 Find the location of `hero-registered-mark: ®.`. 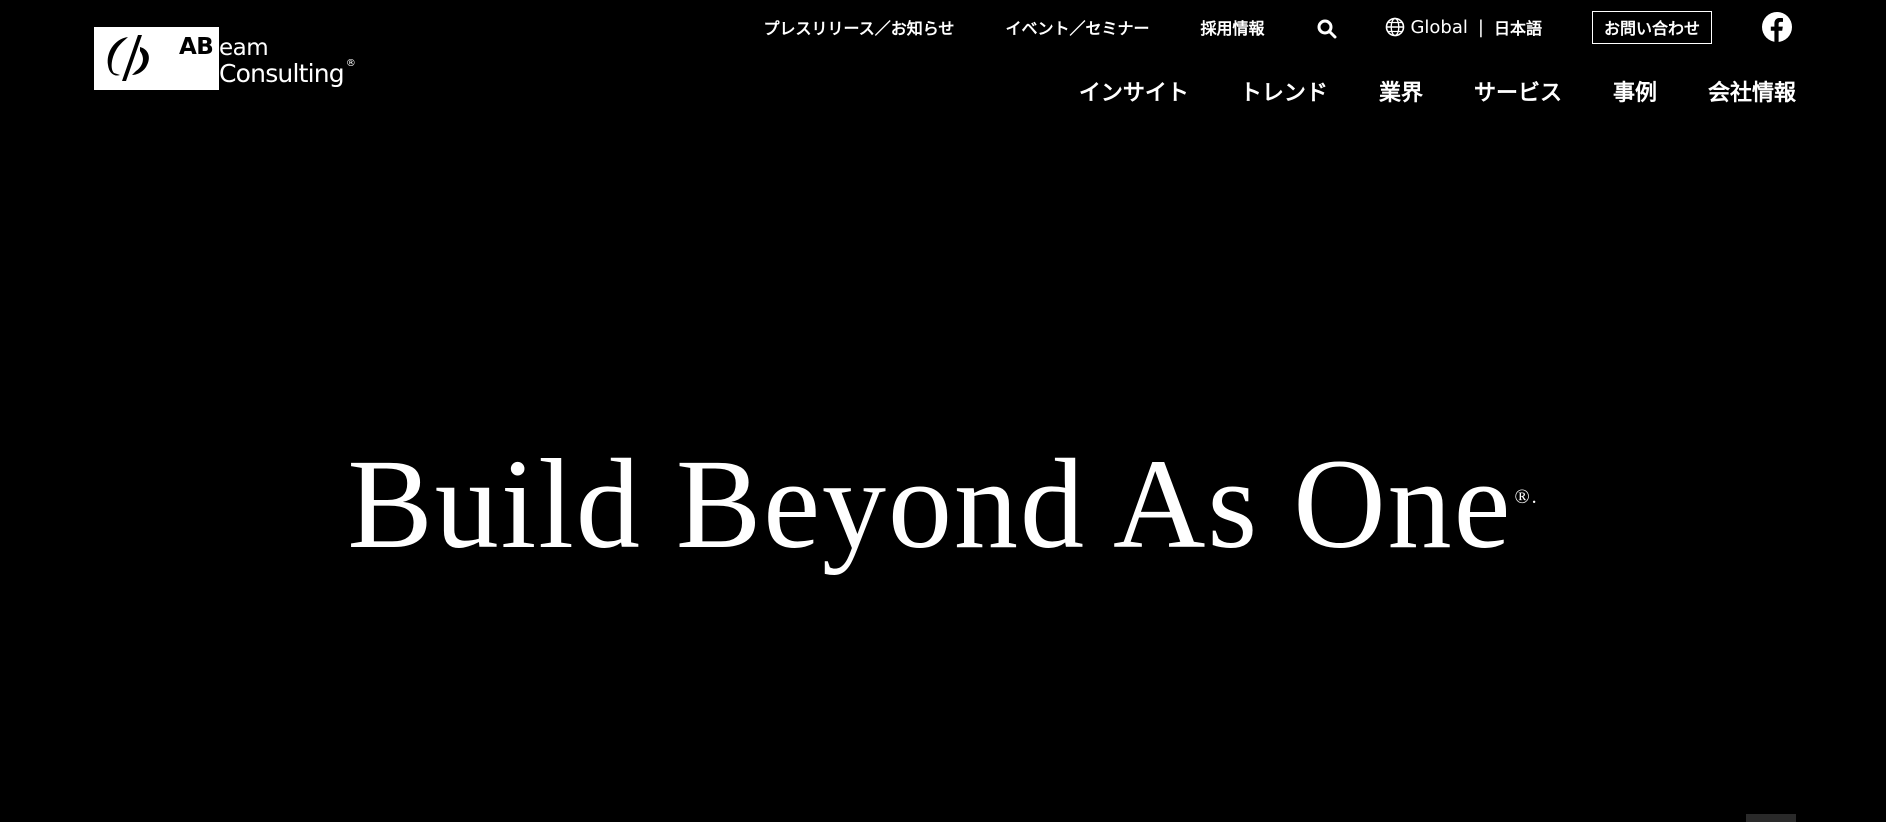

hero-registered-mark: ®. is located at coordinates (1526, 497).